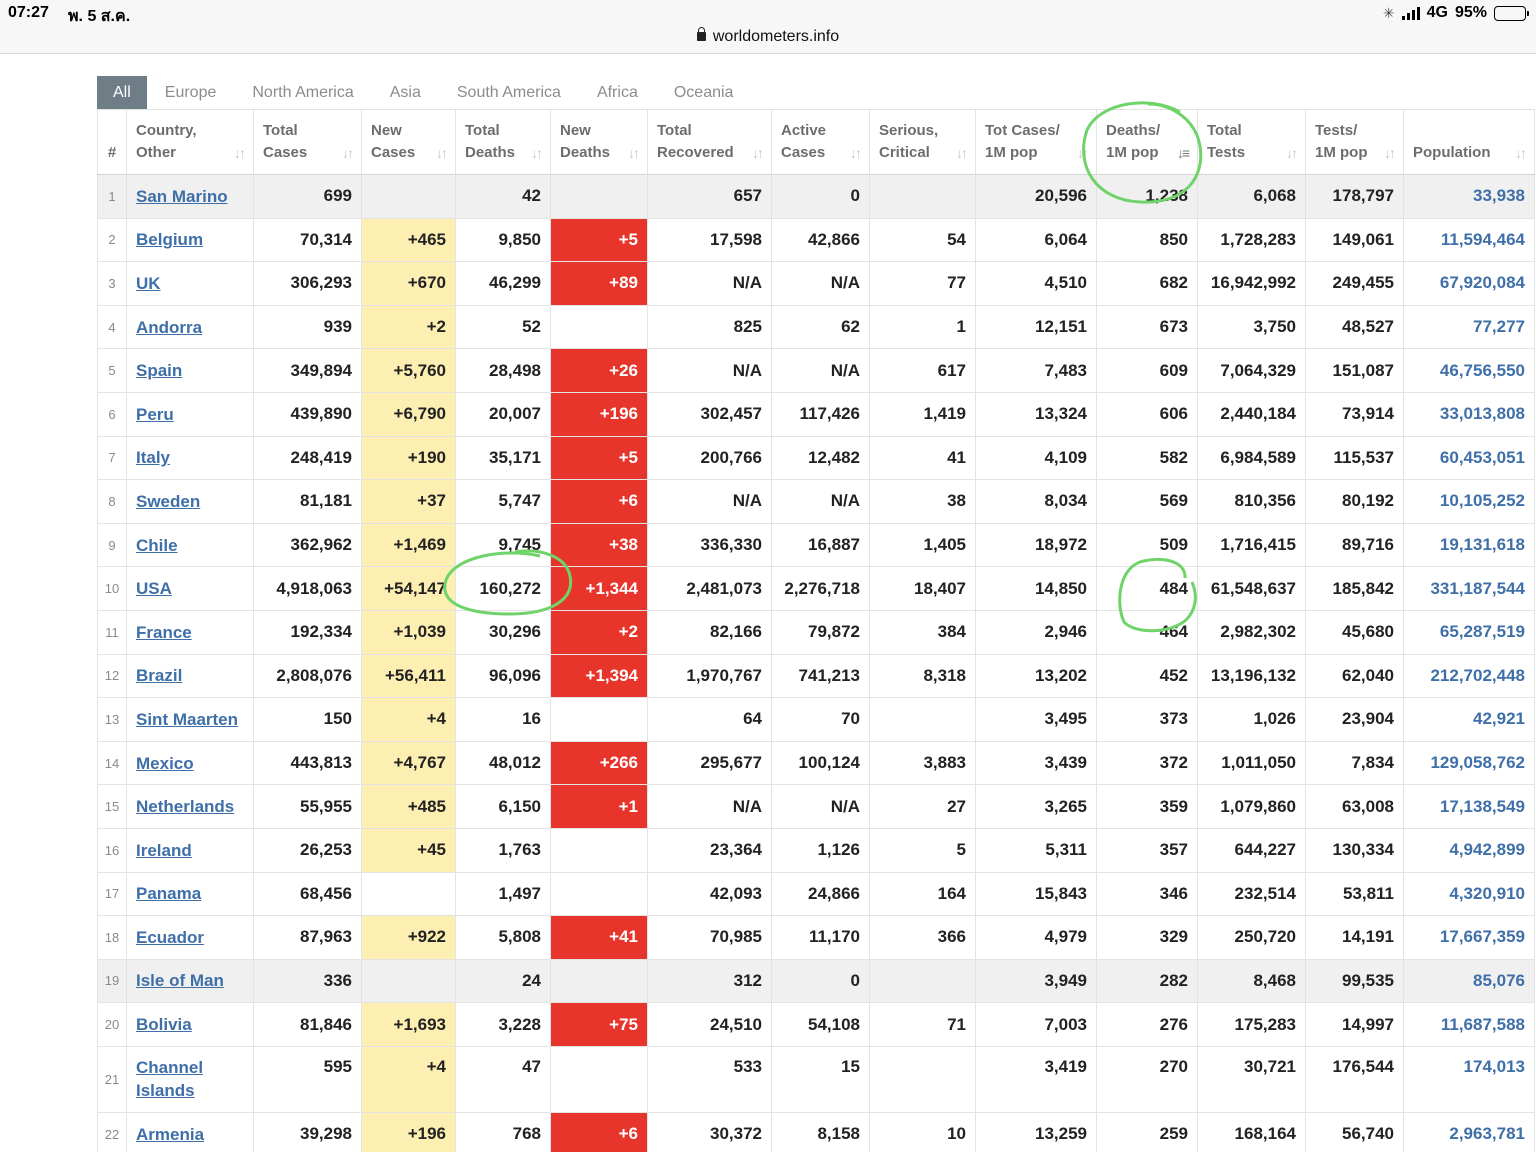 The height and width of the screenshot is (1152, 1536). I want to click on cell-population: 33,013,808, so click(1469, 414).